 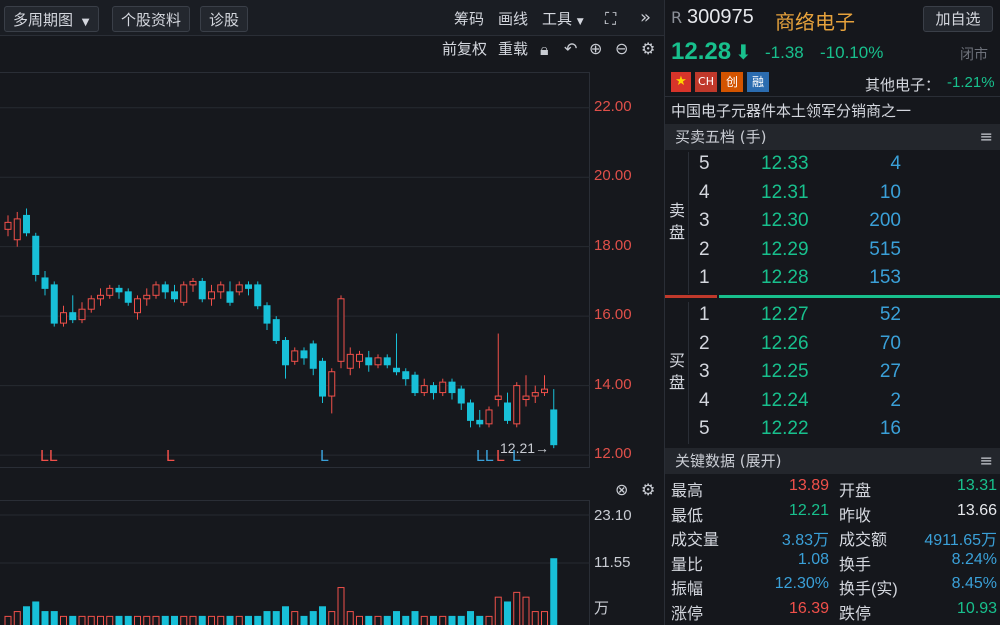 I want to click on ob-price: 12.27, so click(x=785, y=314).